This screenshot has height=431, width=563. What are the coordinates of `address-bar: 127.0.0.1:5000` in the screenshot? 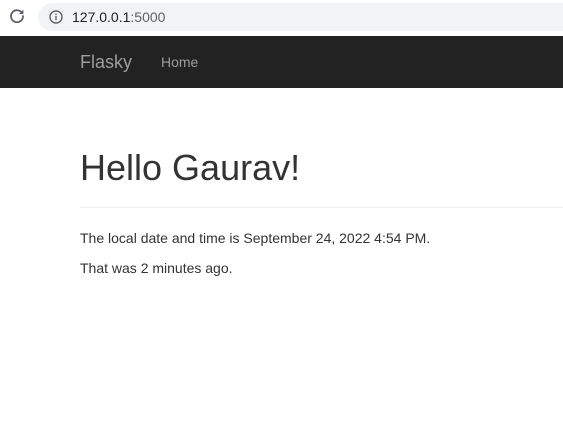 It's located at (300, 17).